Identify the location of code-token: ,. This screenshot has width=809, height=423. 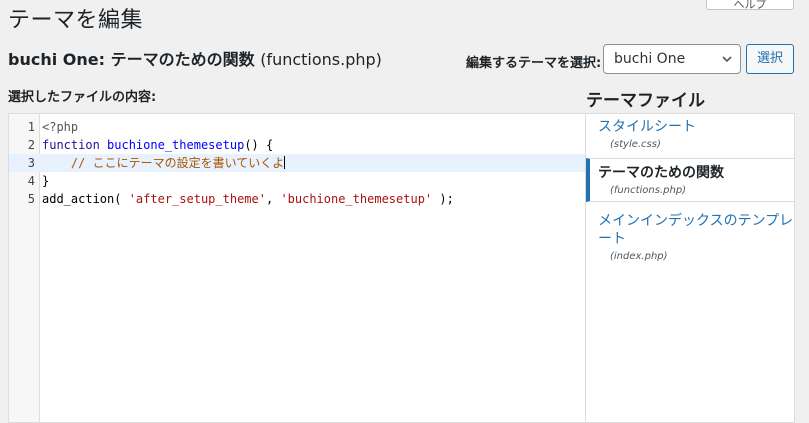
(273, 199).